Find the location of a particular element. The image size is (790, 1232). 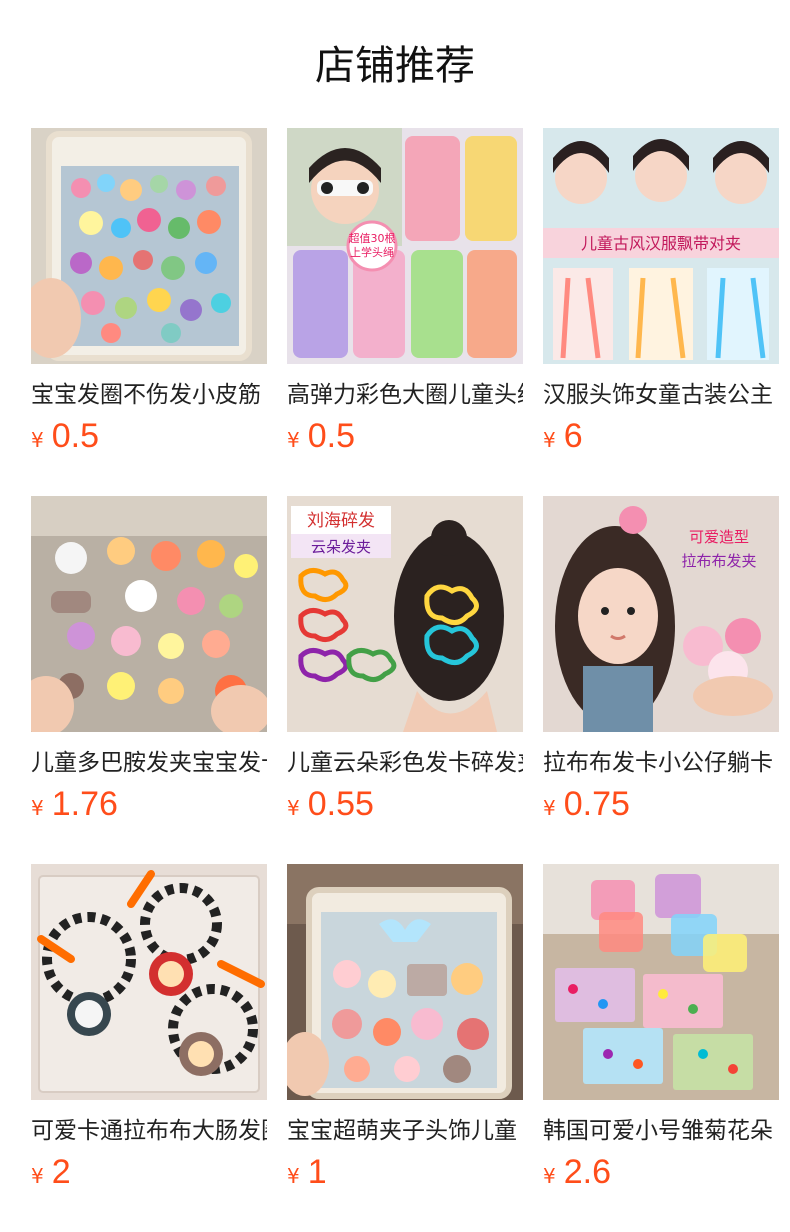

overlay-text: 儿童古风汉服飘带对夹 is located at coordinates (661, 243).